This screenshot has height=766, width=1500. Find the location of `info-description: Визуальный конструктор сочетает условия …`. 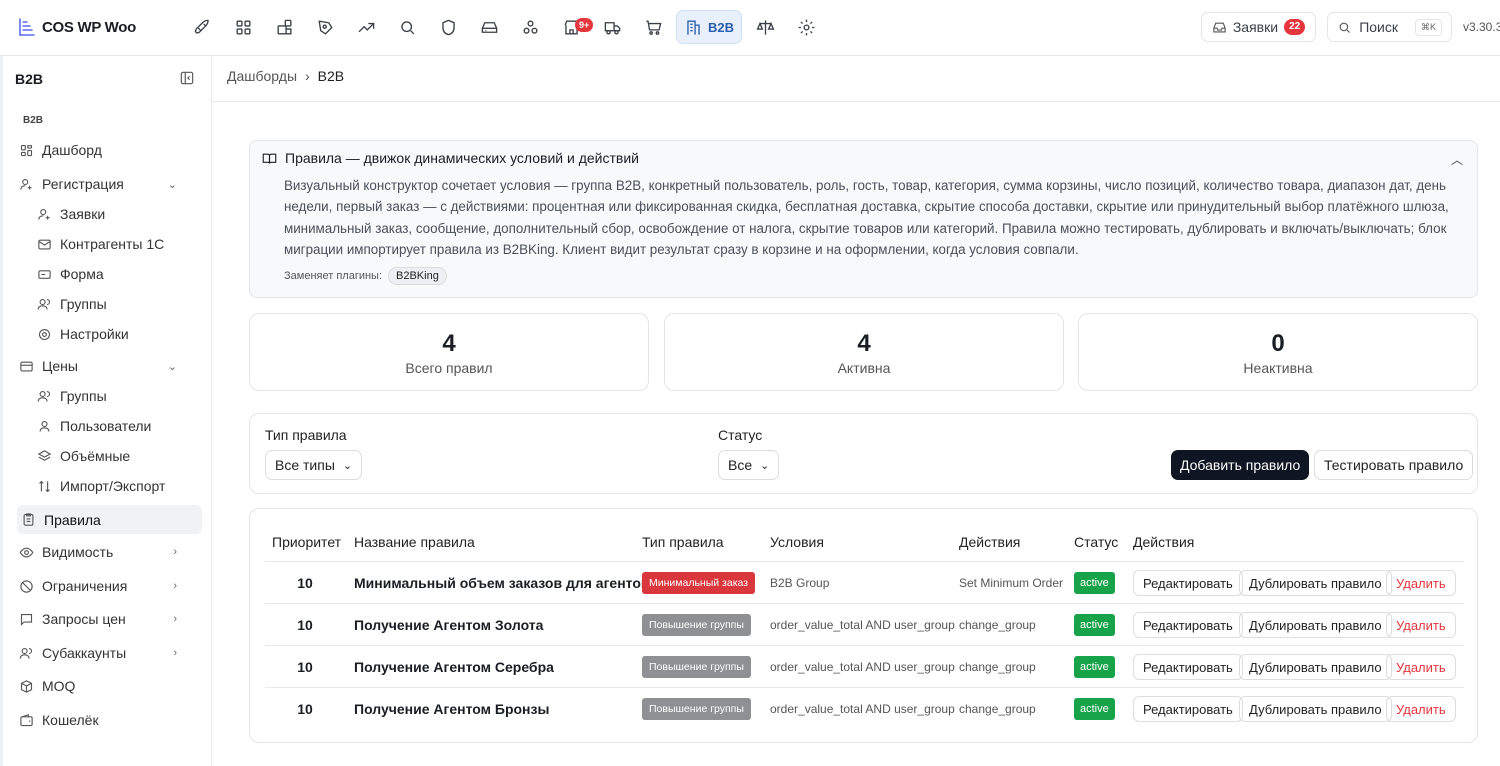

info-description: Визуальный конструктор сочетает условия … is located at coordinates (866, 217).